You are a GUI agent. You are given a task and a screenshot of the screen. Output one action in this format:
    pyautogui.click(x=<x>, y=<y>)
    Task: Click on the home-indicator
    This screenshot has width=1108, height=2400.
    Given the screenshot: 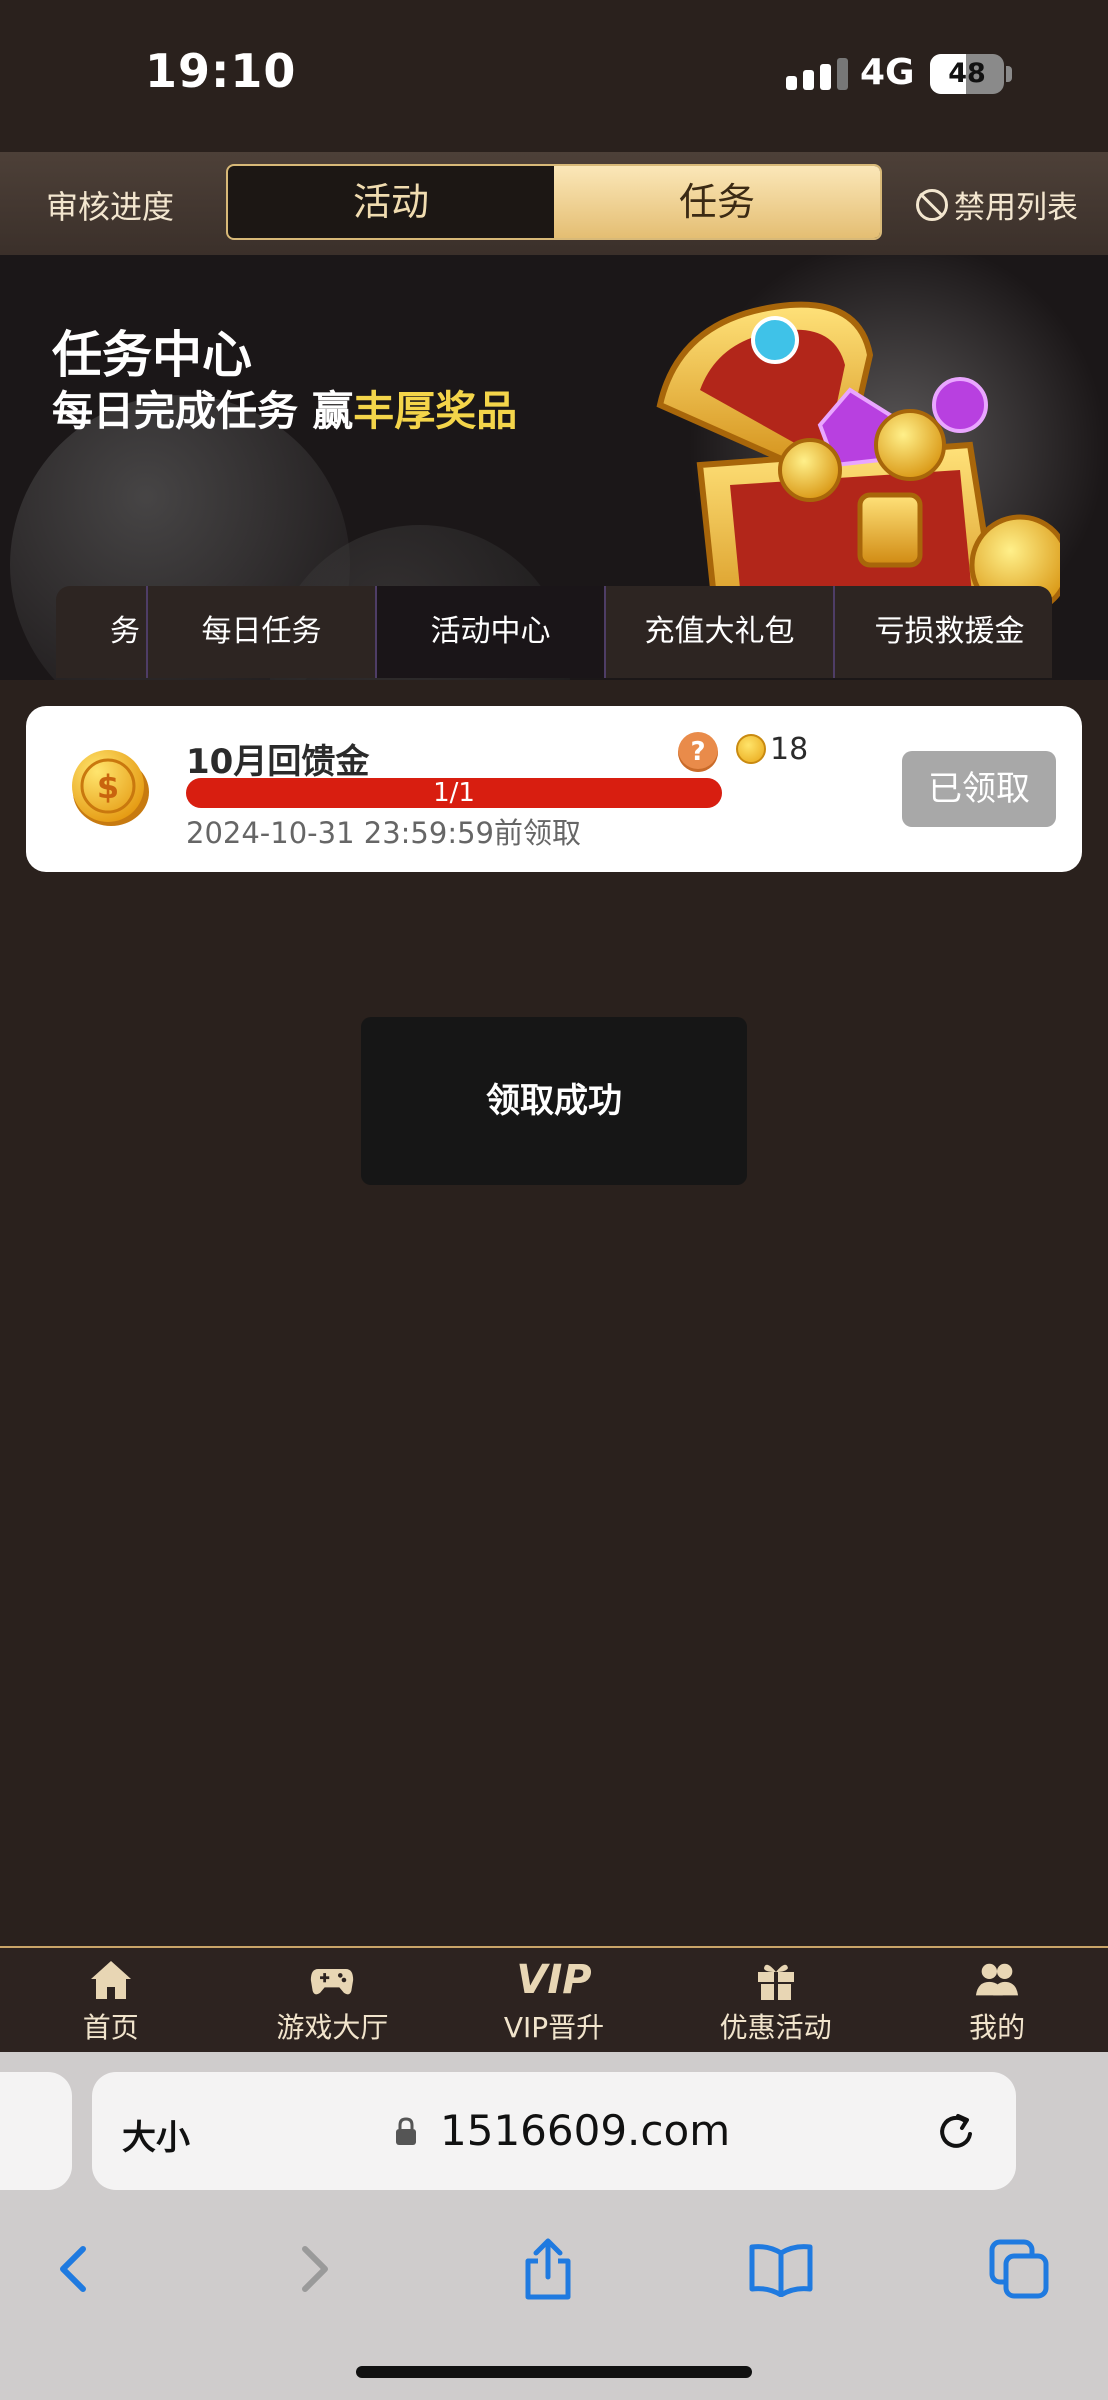 What is the action you would take?
    pyautogui.click(x=554, y=2372)
    